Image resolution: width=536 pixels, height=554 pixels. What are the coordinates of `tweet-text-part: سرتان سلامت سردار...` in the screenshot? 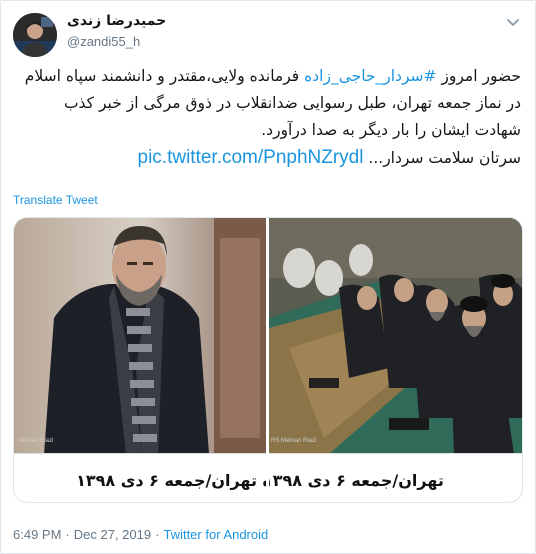 It's located at (442, 158).